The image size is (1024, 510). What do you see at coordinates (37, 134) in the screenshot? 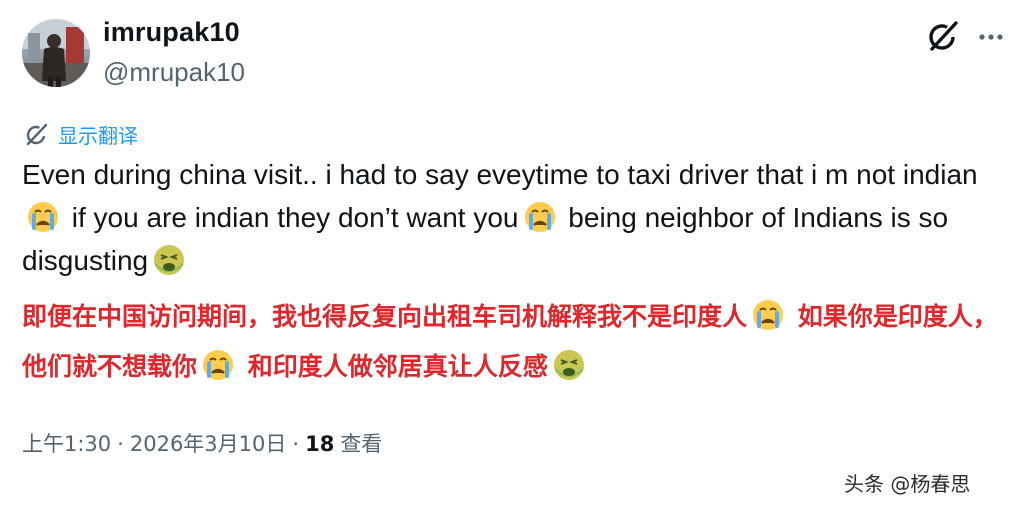
I see `grok-translate-icon` at bounding box center [37, 134].